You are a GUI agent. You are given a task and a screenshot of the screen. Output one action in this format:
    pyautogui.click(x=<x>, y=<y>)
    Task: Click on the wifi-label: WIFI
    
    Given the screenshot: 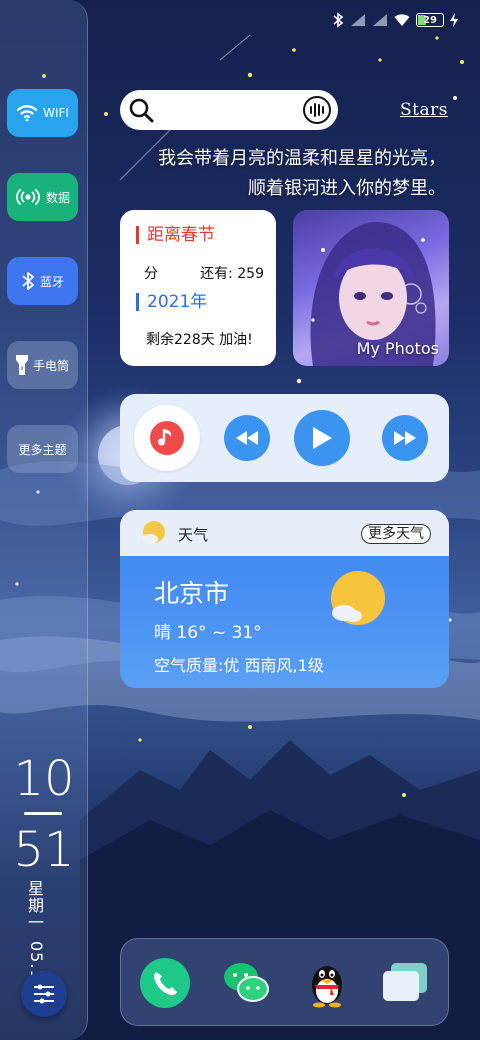 What is the action you would take?
    pyautogui.click(x=56, y=113)
    